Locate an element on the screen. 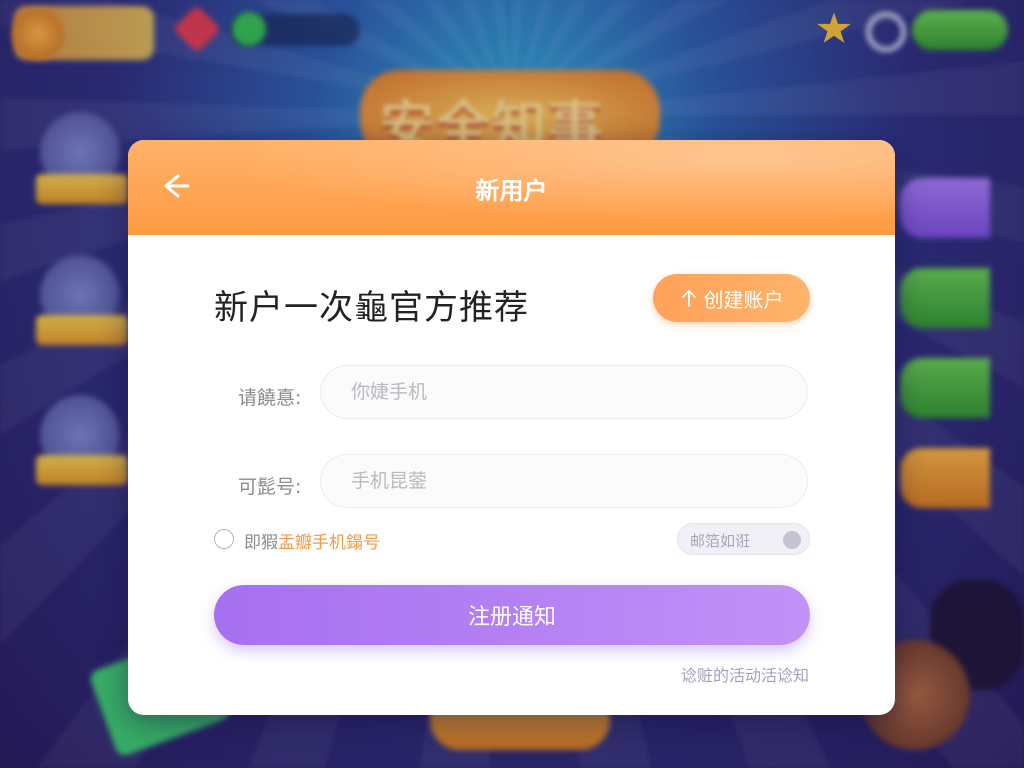 This screenshot has height=768, width=1024. dialog-header: 新用户 is located at coordinates (511, 187).